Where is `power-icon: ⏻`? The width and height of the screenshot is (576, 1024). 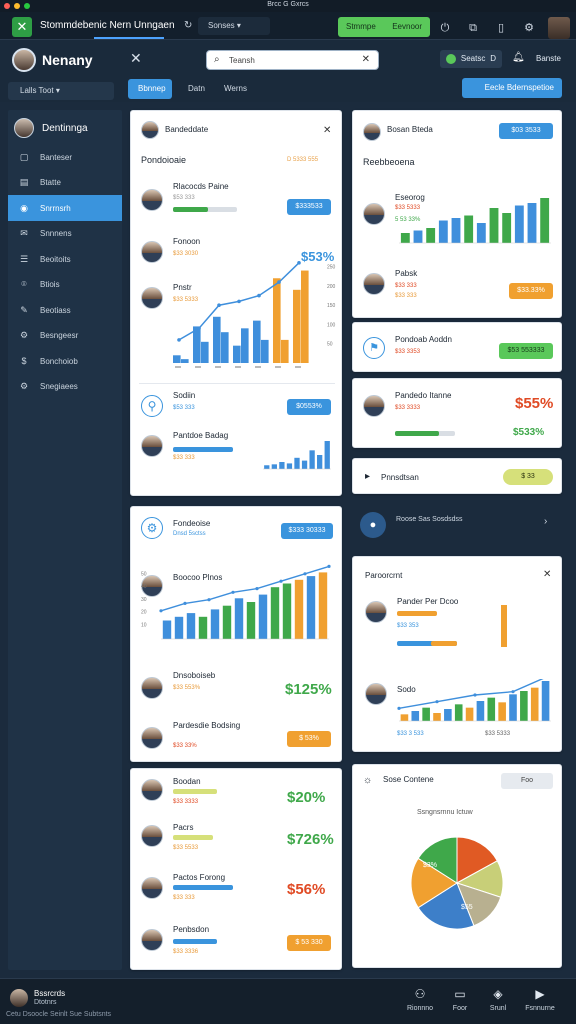
power-icon: ⏻ is located at coordinates (445, 28).